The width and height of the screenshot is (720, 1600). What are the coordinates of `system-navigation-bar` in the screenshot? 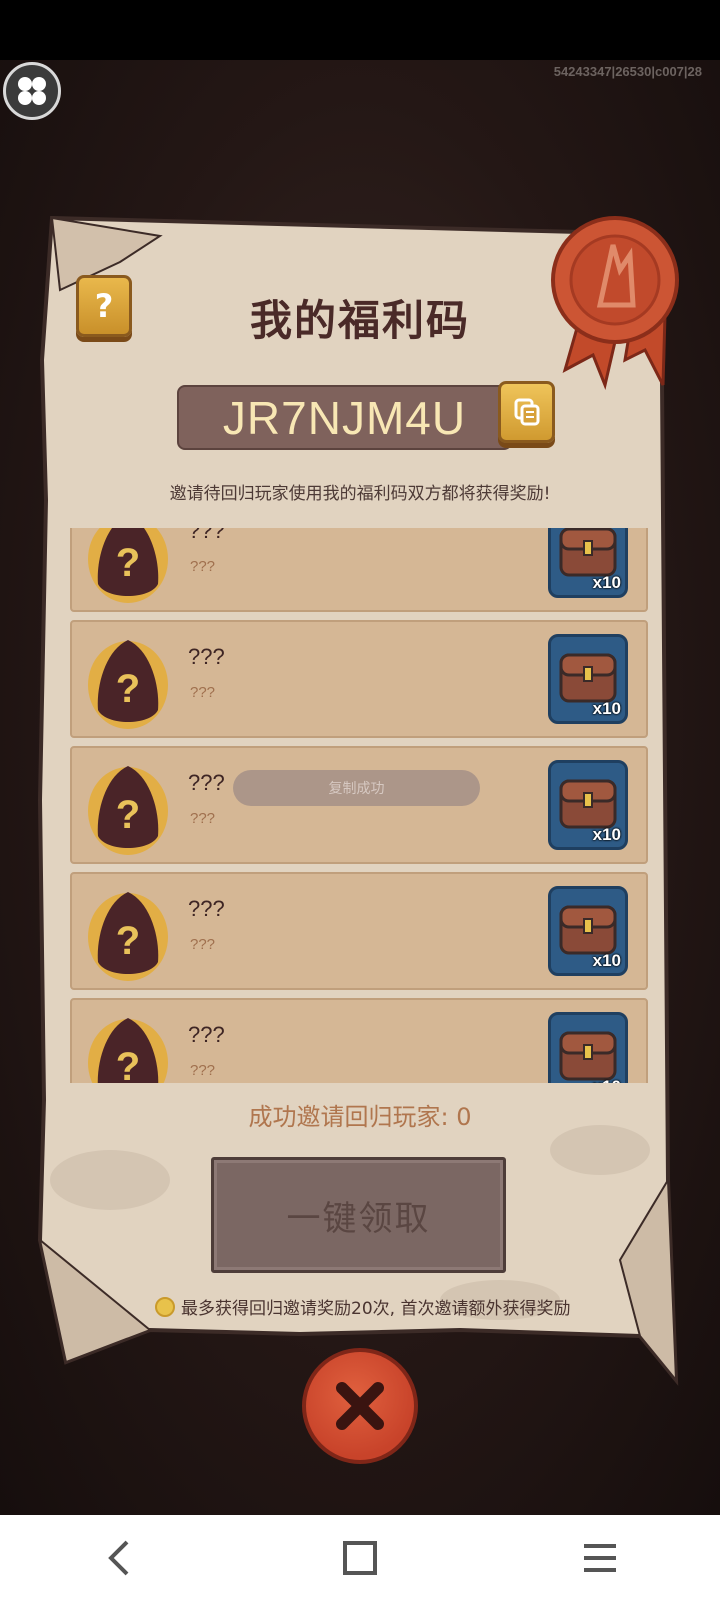 It's located at (360, 1557).